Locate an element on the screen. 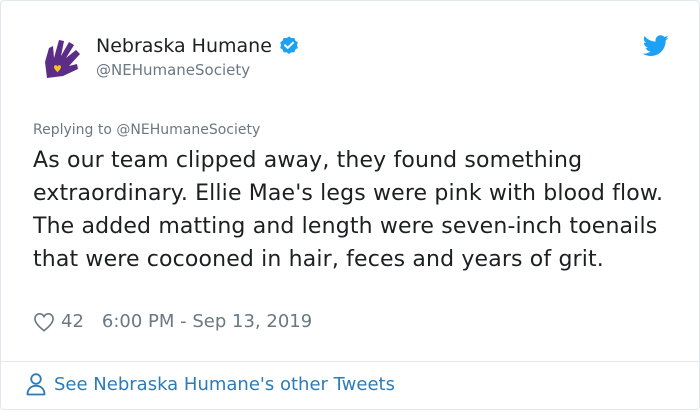  replying-to: Replying to @NEHumaneSociety is located at coordinates (146, 130).